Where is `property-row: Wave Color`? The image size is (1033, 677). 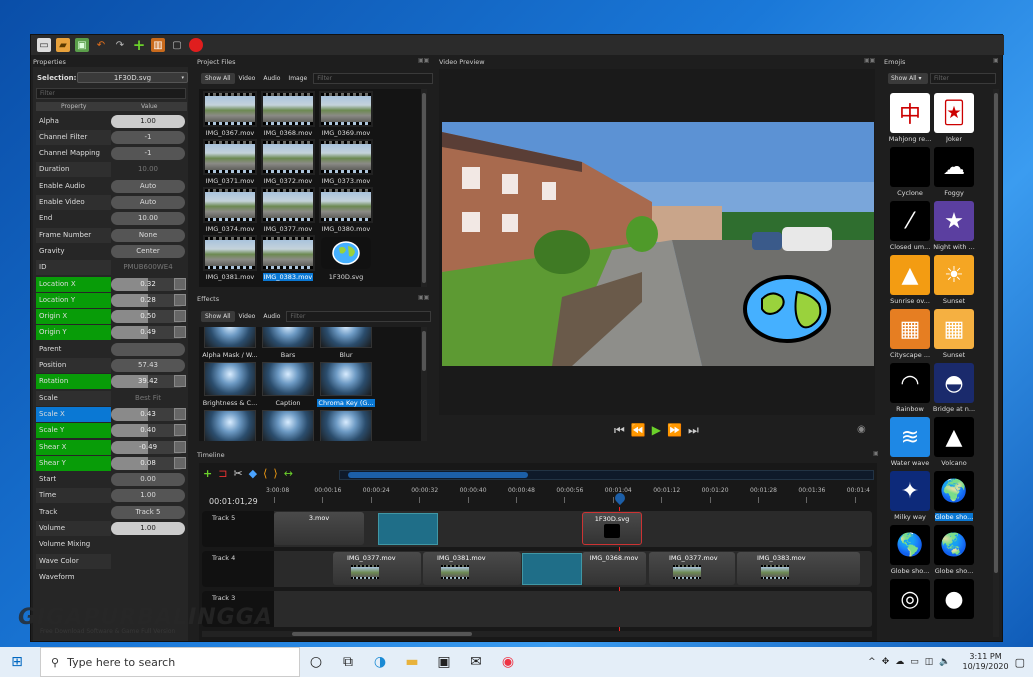 property-row: Wave Color is located at coordinates (111, 561).